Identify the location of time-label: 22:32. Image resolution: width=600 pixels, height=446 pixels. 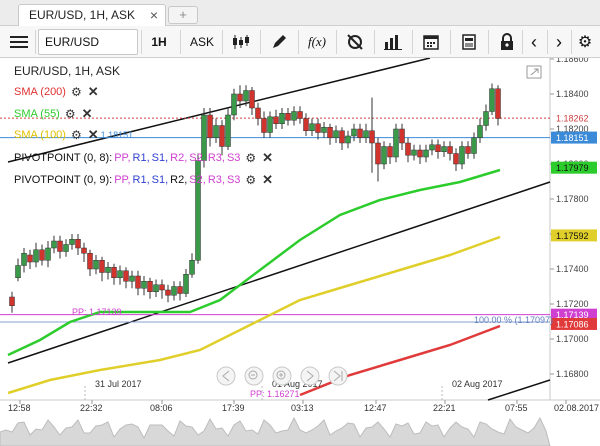
(91, 408).